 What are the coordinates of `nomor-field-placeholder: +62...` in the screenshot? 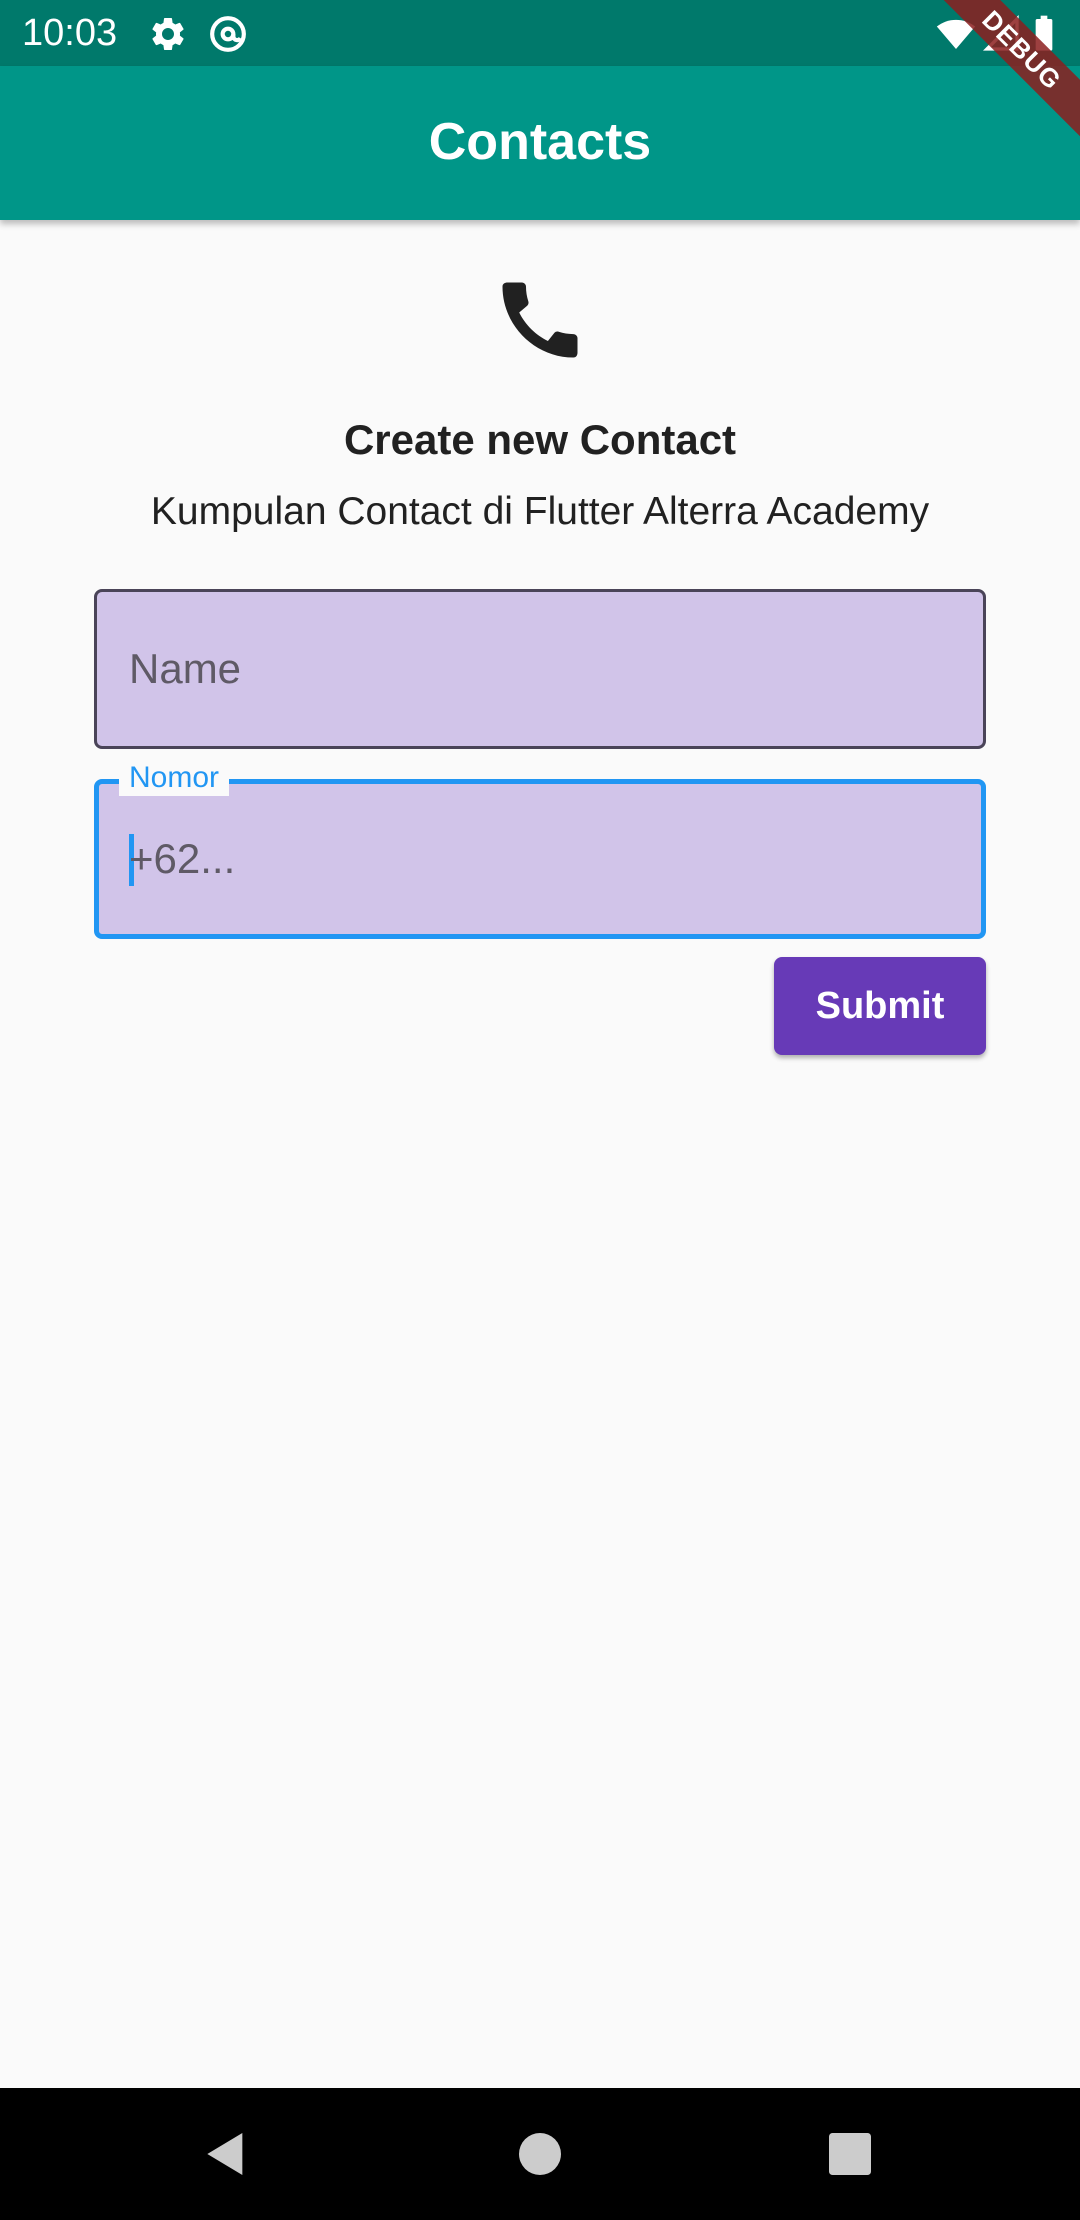 It's located at (182, 858).